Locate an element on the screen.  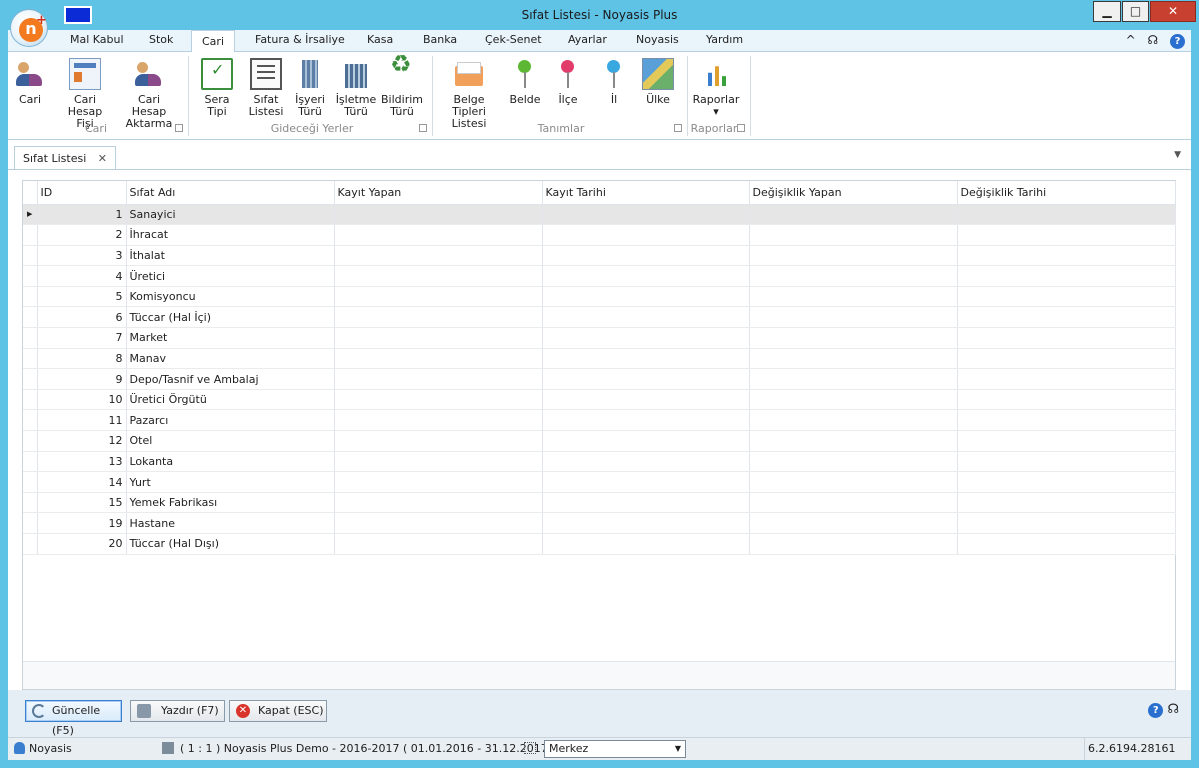
table-row: 3 İthalat is located at coordinates (599, 256).